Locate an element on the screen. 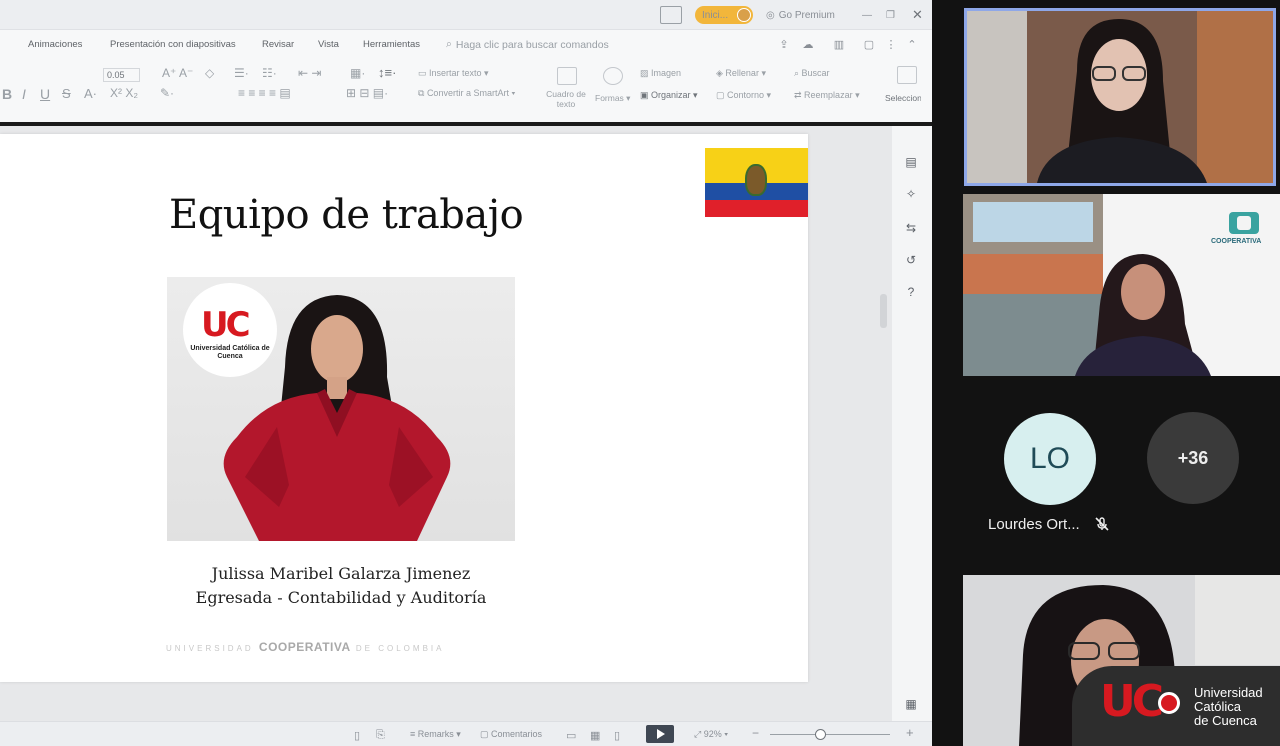 The image size is (1280, 746). avatar-initials: LO is located at coordinates (1050, 458).